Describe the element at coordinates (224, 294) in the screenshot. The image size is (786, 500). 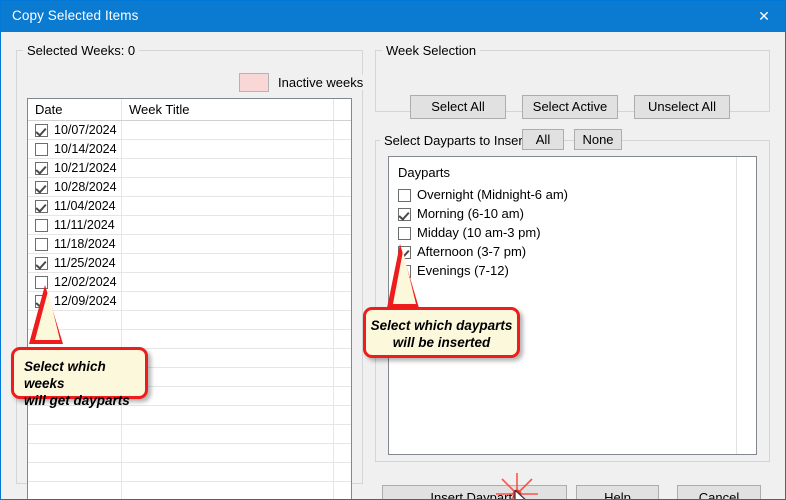
I see `callout-tails` at that location.